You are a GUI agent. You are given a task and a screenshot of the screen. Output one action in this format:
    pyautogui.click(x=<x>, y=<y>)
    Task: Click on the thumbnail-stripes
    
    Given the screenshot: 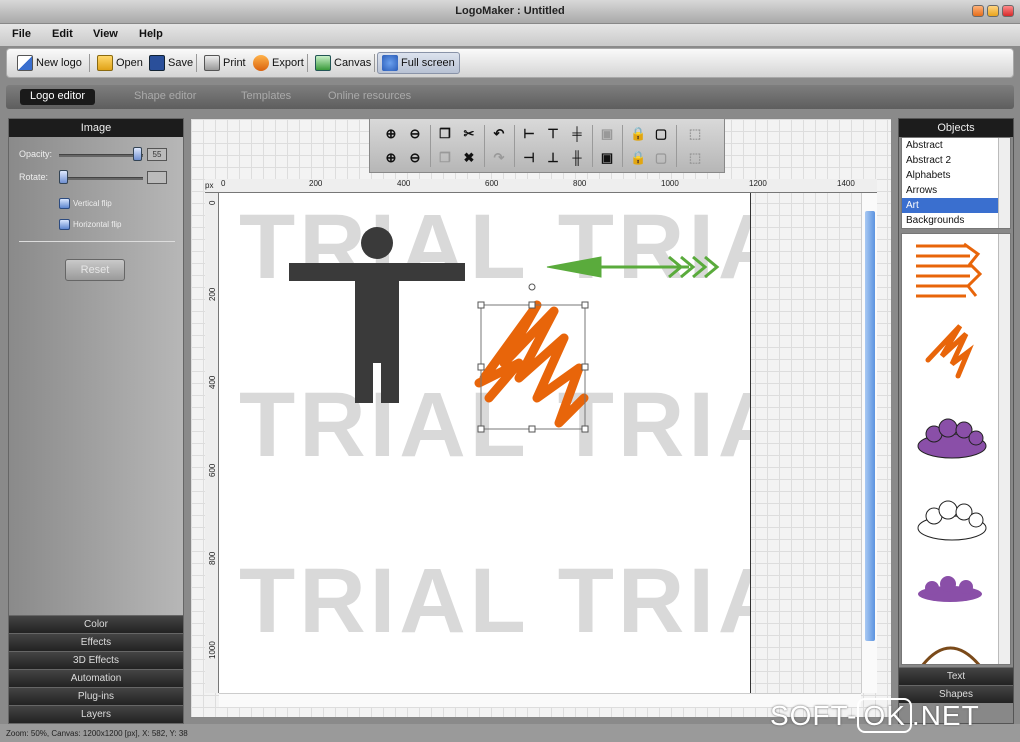 What is the action you would take?
    pyautogui.click(x=949, y=270)
    